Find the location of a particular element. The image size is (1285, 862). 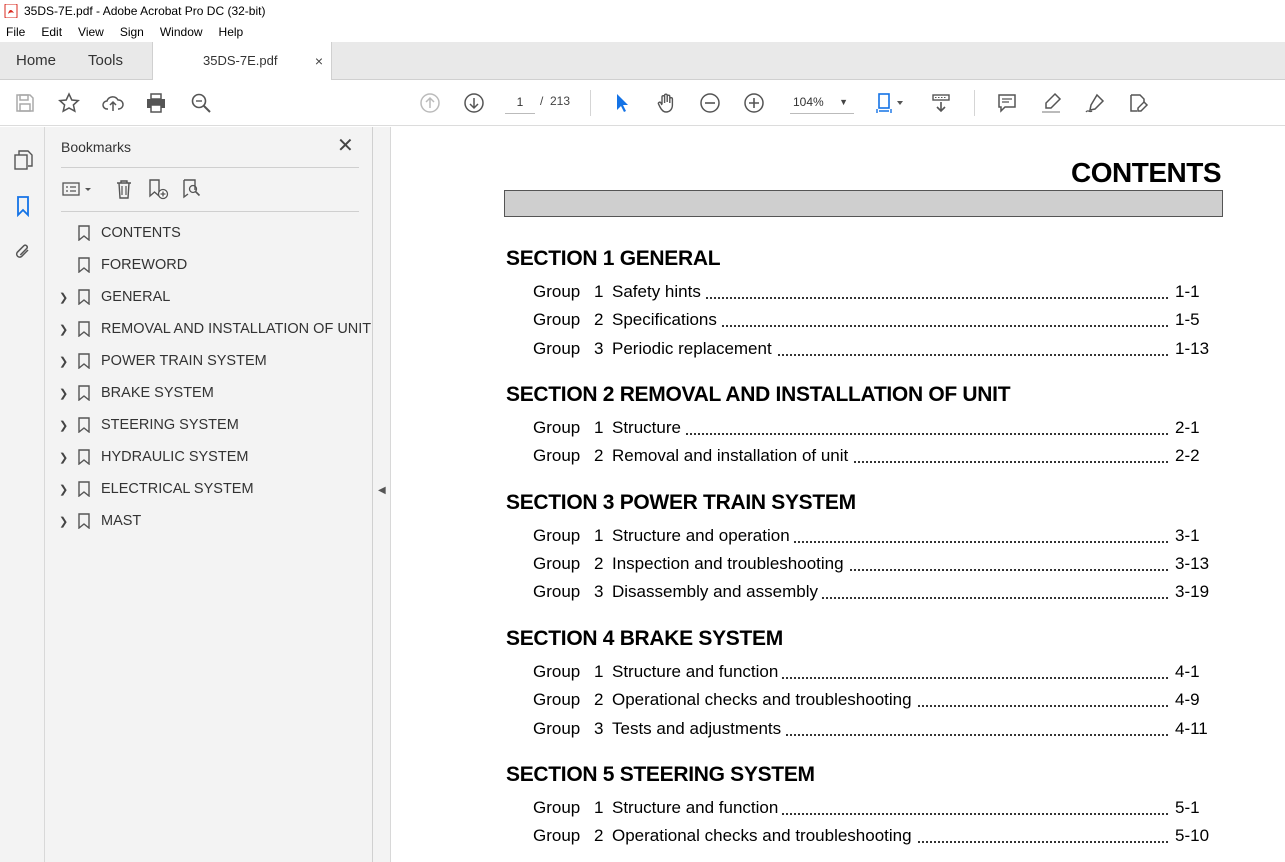

bookmark-item-general: ❯ GENERAL is located at coordinates (209, 297).